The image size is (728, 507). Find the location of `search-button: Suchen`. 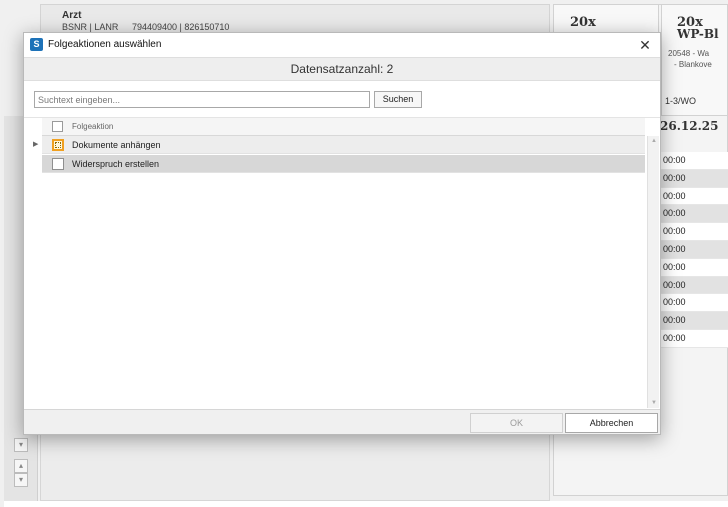

search-button: Suchen is located at coordinates (398, 99).